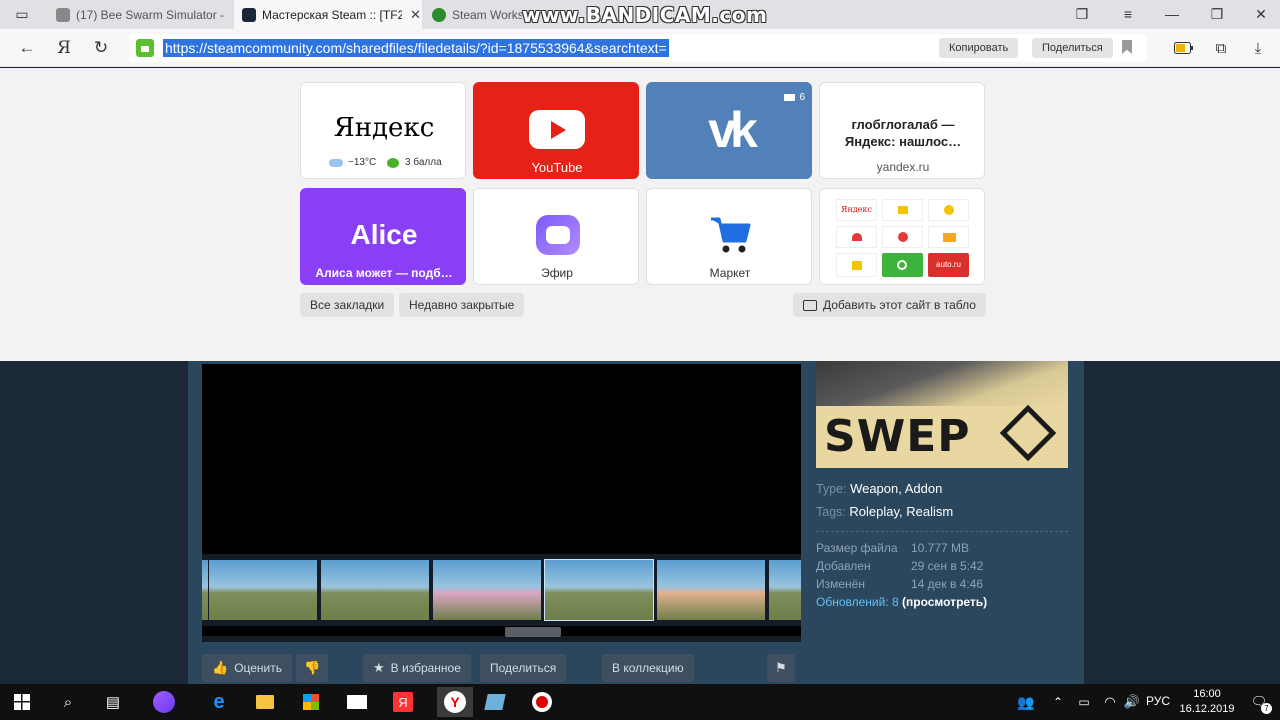  Describe the element at coordinates (1221, 48) in the screenshot. I see `protect-icon: ⧉` at that location.